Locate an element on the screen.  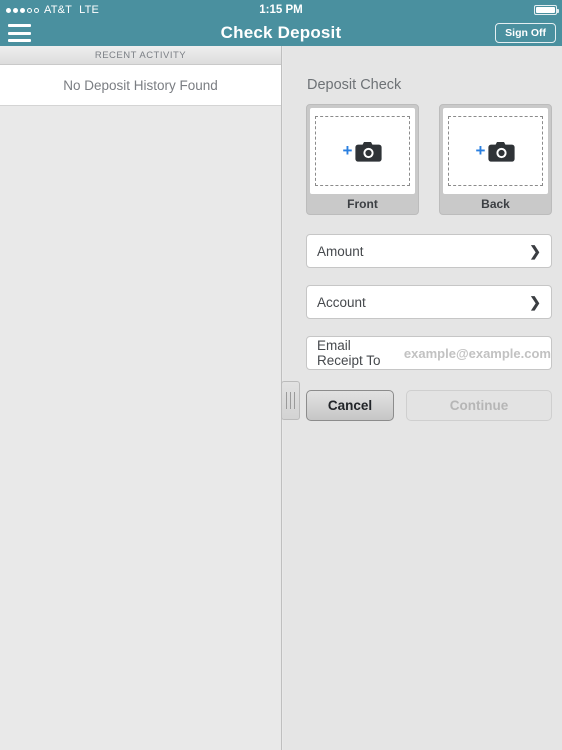
navigation-bar: Check Deposit Sign Off is located at coordinates (281, 33).